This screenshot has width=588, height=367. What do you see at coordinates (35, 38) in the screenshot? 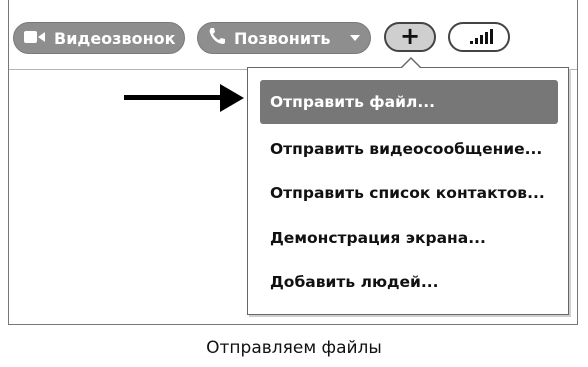
I see `video-camera-icon` at bounding box center [35, 38].